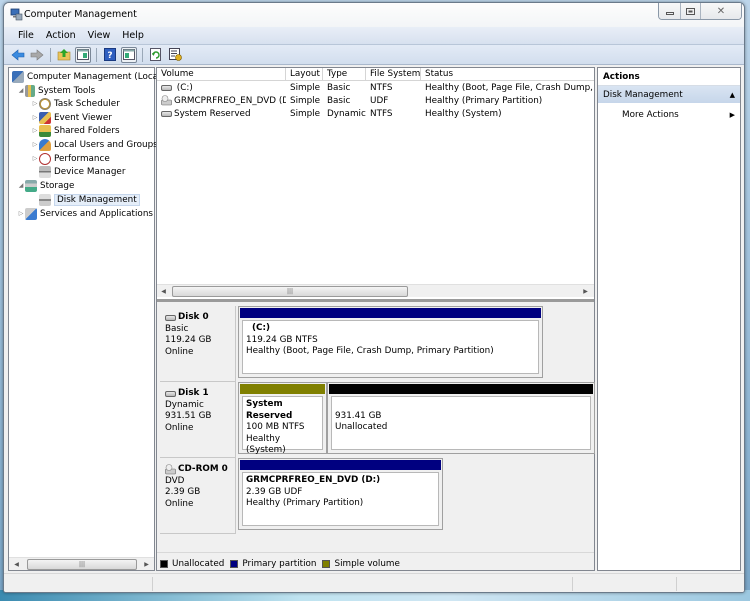 Image resolution: width=750 pixels, height=601 pixels. I want to click on status-bar, so click(374, 582).